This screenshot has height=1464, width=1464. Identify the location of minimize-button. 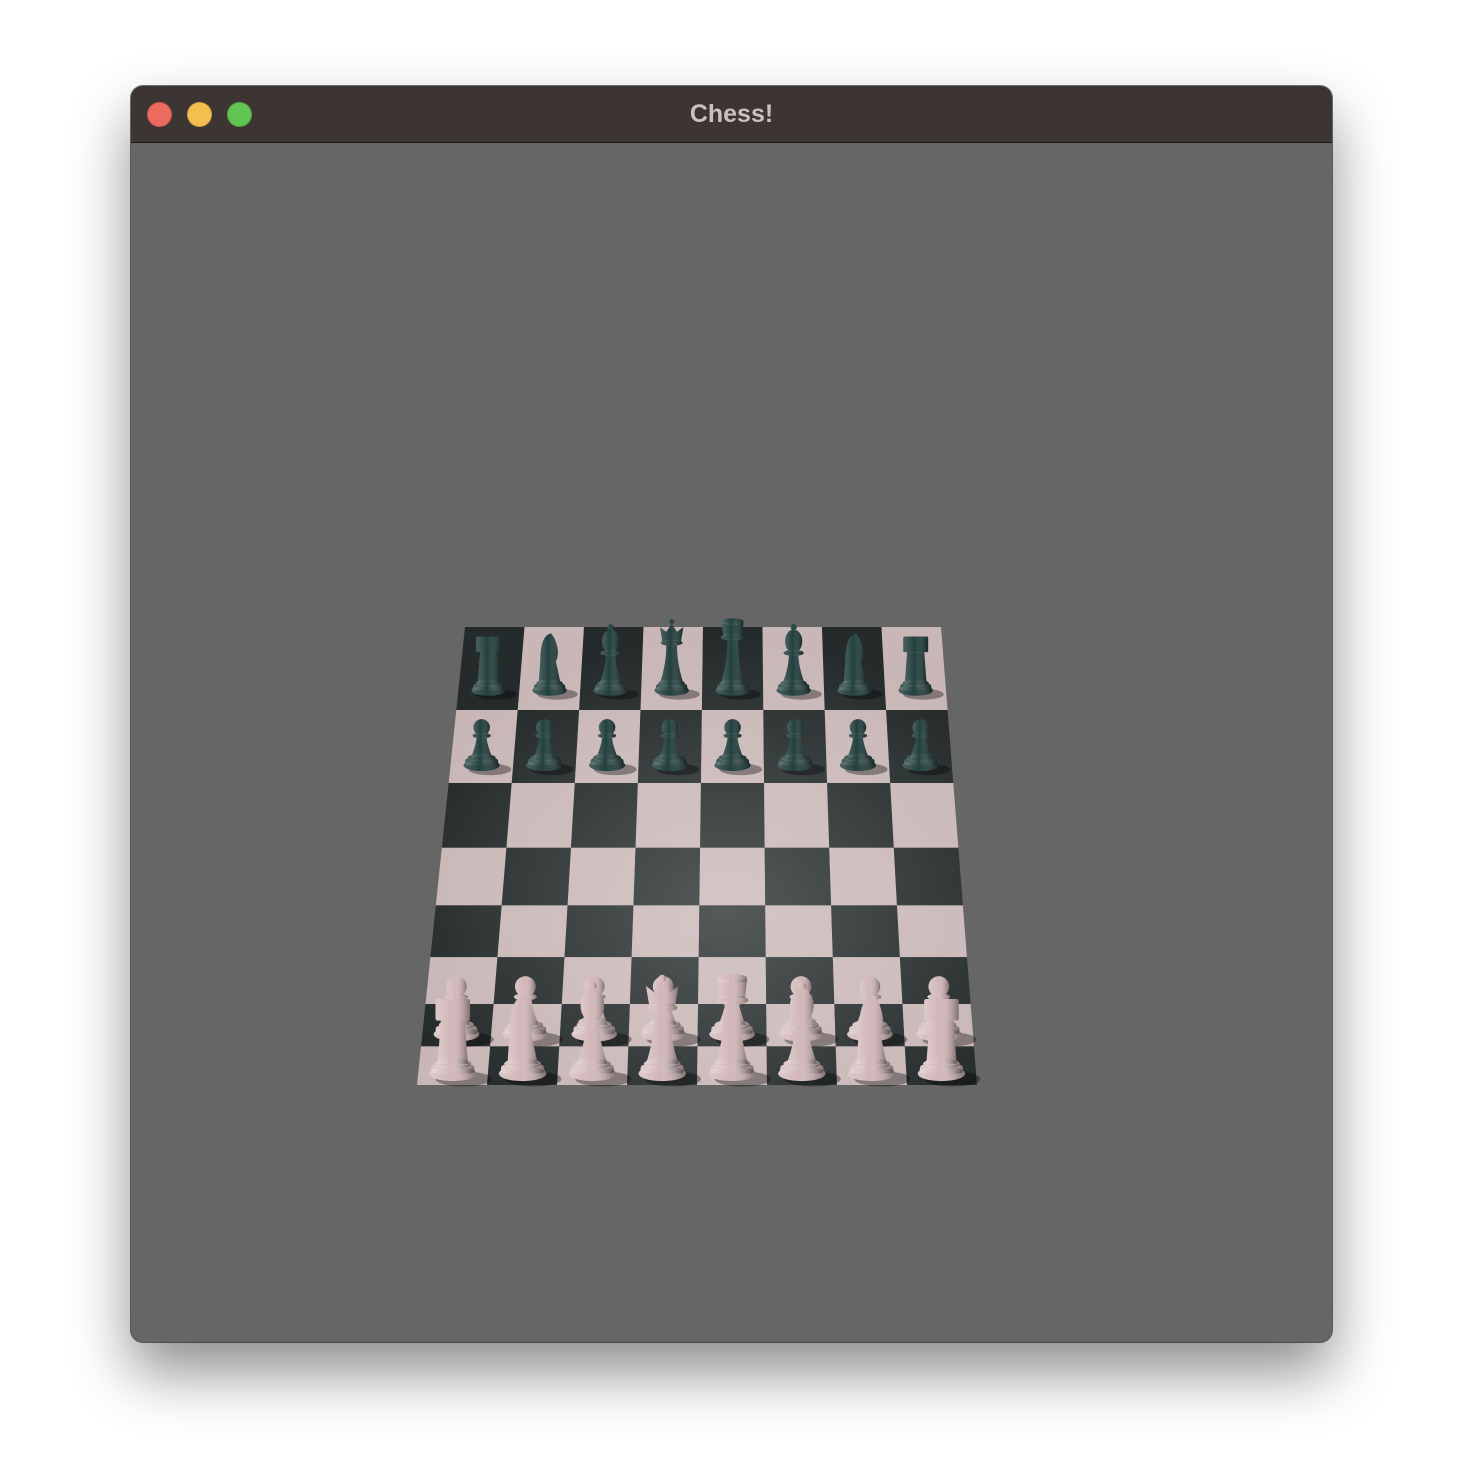
(199, 114).